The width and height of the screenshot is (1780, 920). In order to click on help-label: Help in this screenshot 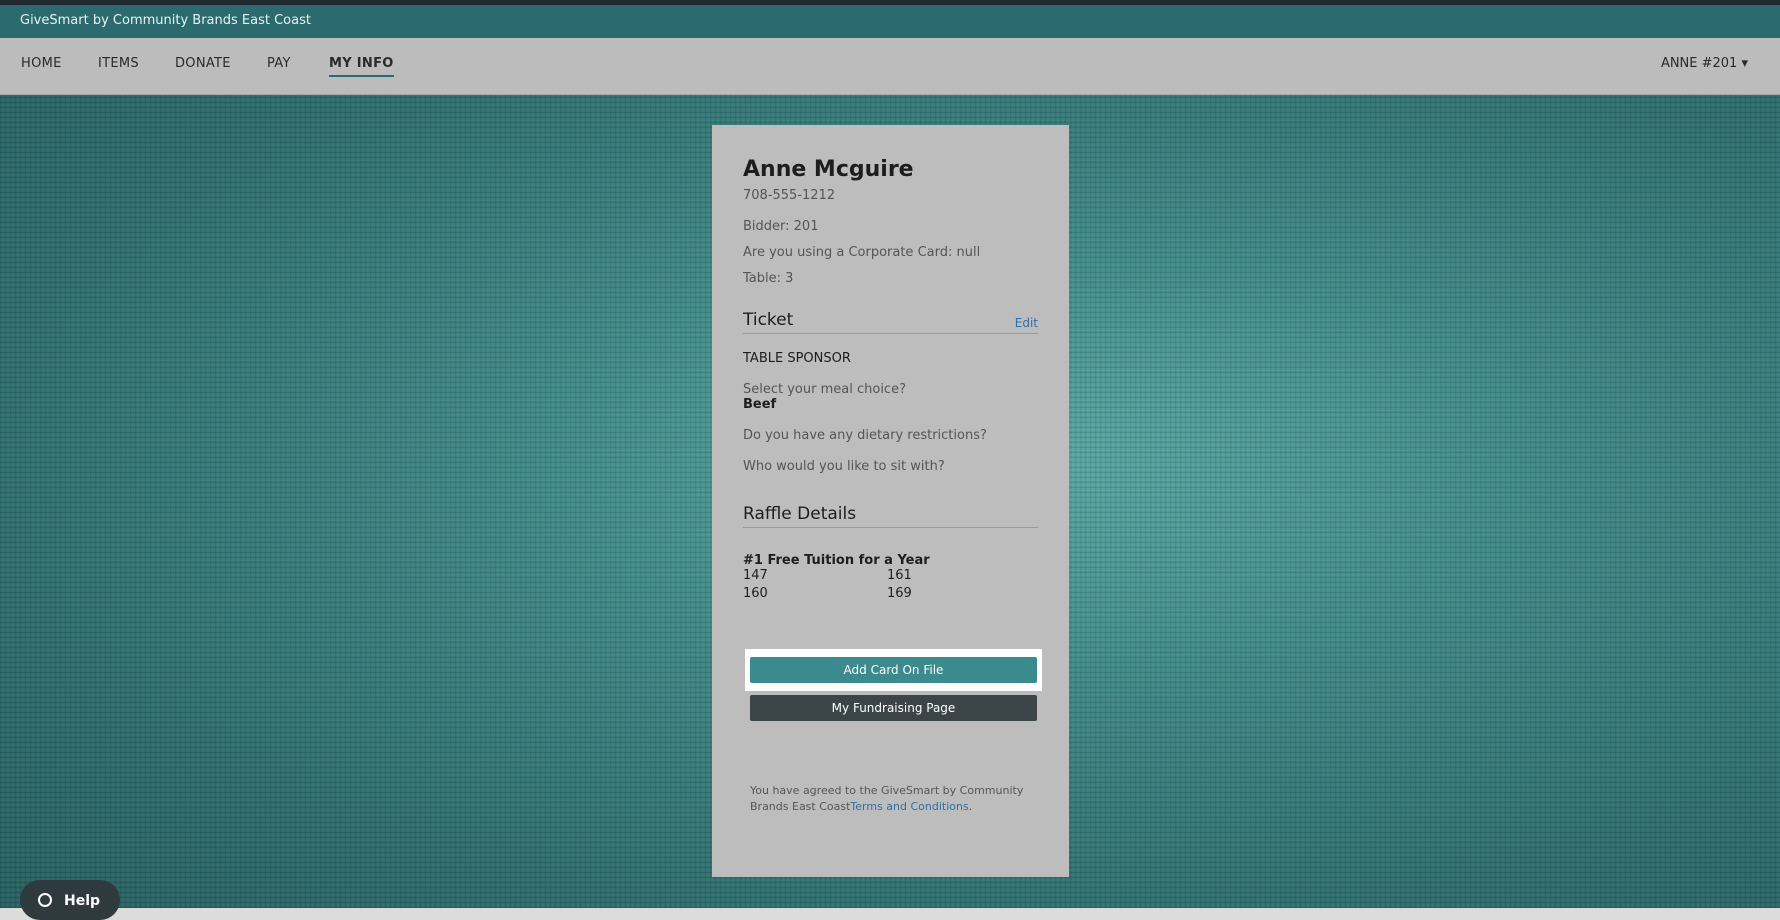, I will do `click(82, 901)`.